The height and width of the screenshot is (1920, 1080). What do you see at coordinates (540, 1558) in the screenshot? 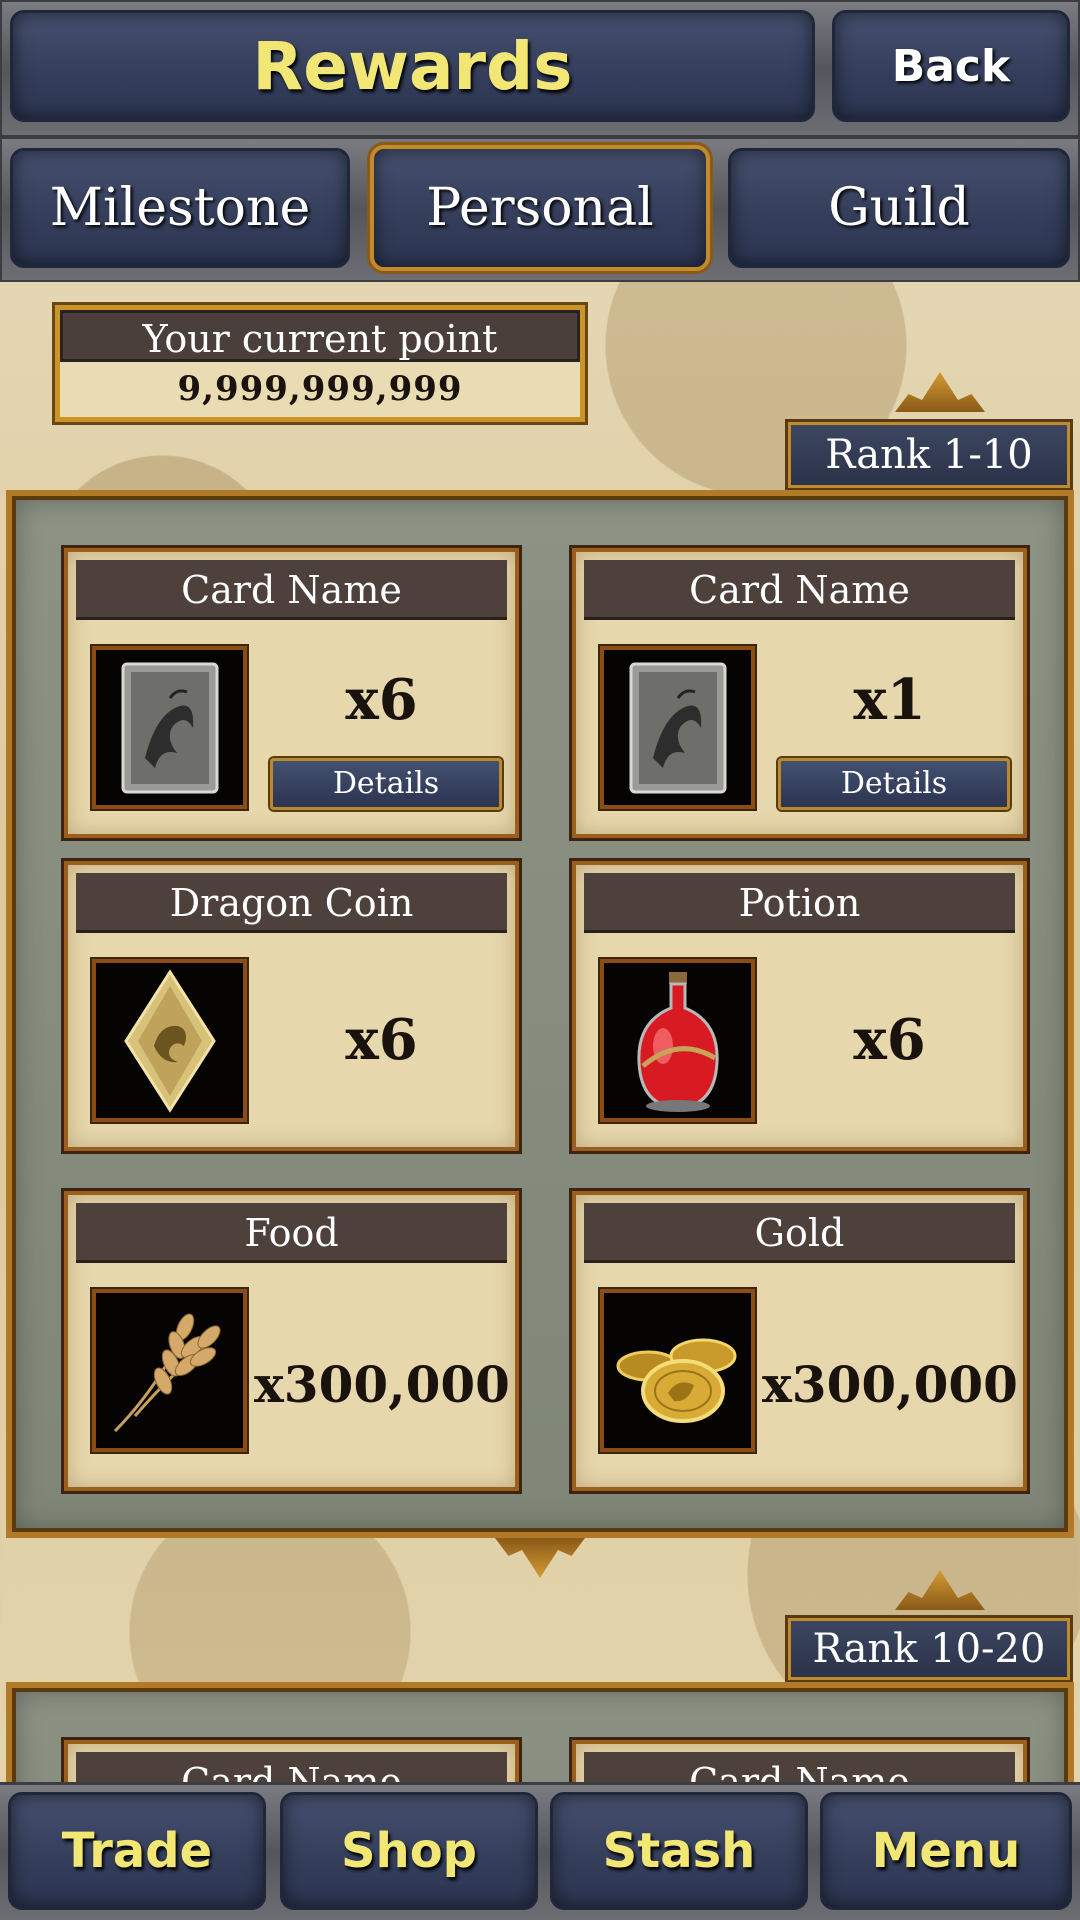
I see `panel-crest-ornament` at bounding box center [540, 1558].